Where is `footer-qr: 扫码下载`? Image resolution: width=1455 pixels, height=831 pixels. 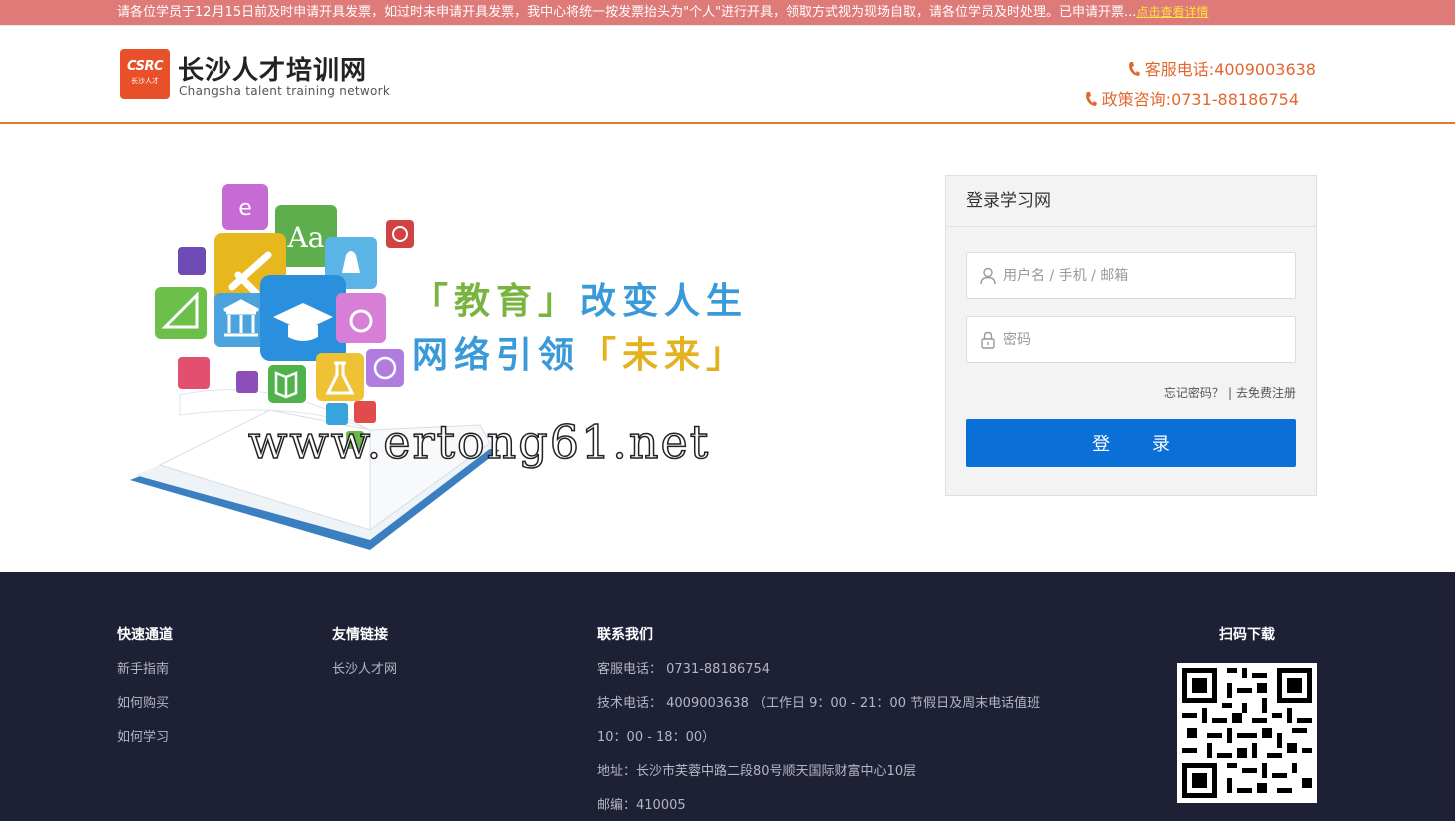
footer-qr: 扫码下载 is located at coordinates (1247, 715).